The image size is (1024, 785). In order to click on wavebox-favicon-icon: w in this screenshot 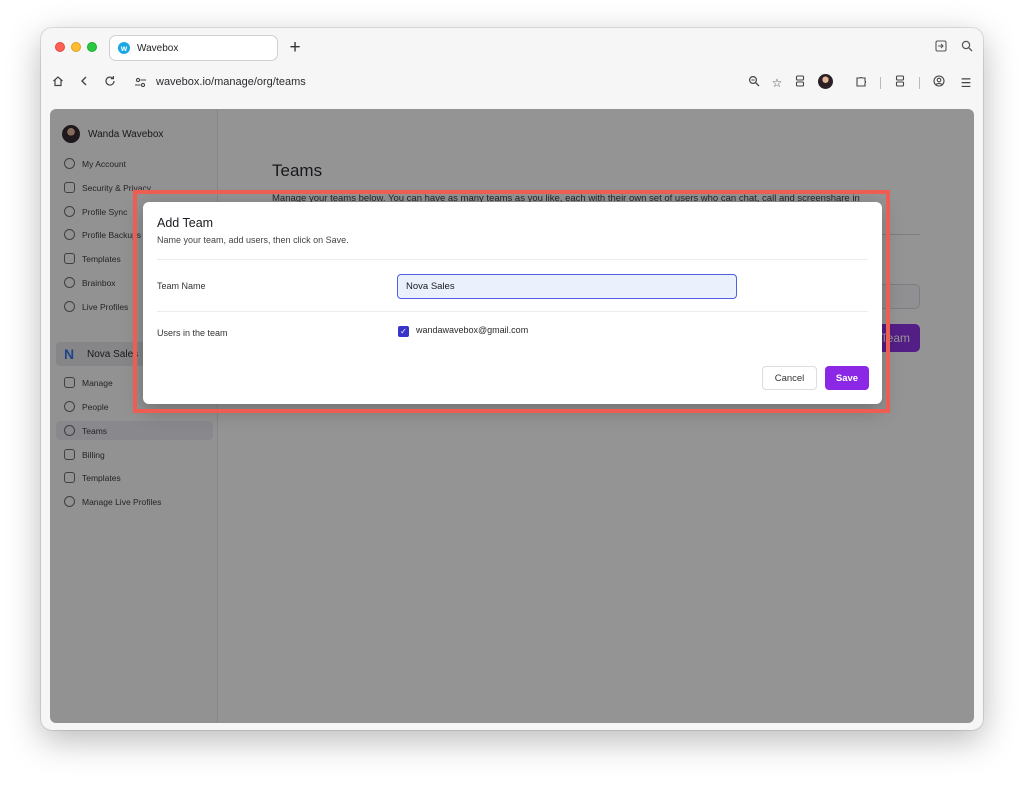, I will do `click(124, 48)`.